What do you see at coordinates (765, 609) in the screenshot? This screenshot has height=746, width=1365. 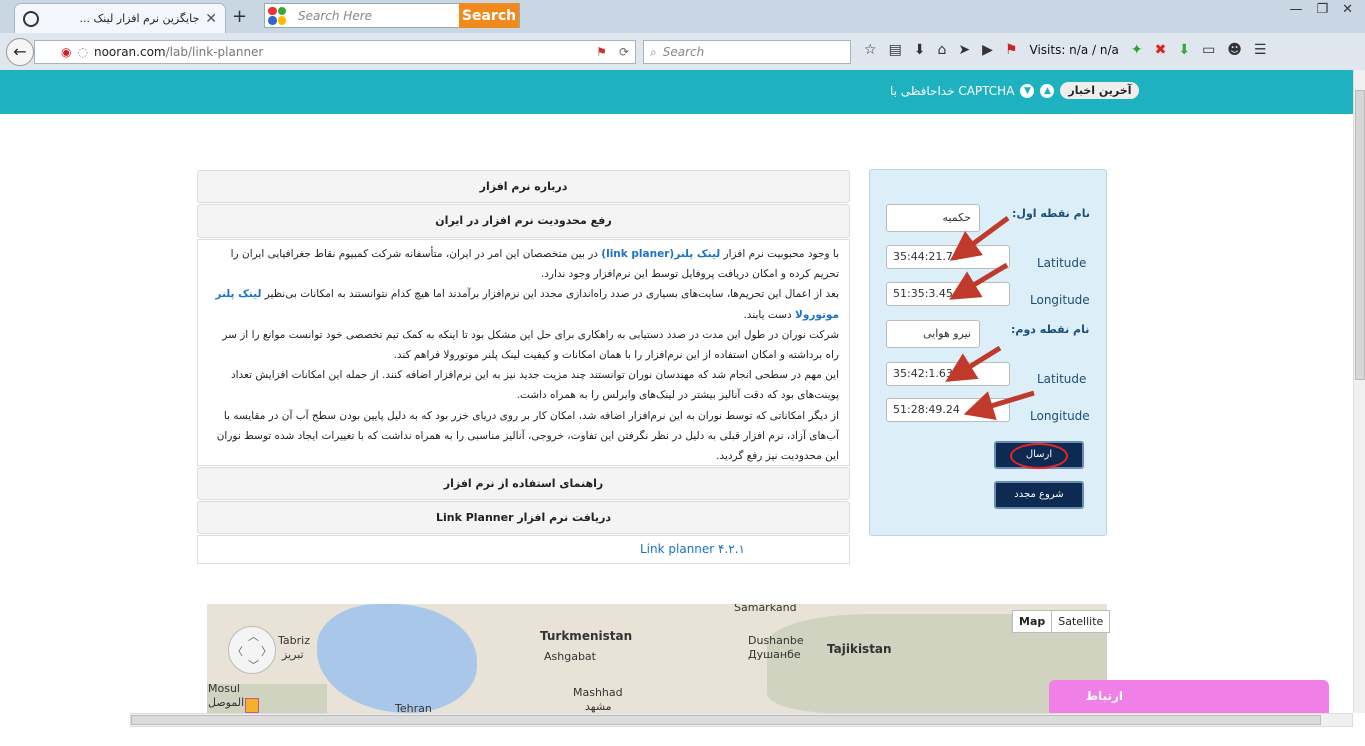 I see `map-label: Samarkand` at bounding box center [765, 609].